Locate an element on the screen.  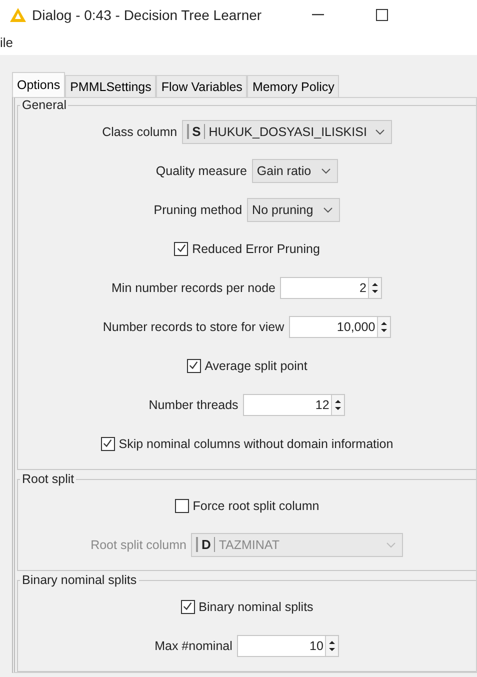
field-label: Max #nominal is located at coordinates (193, 645).